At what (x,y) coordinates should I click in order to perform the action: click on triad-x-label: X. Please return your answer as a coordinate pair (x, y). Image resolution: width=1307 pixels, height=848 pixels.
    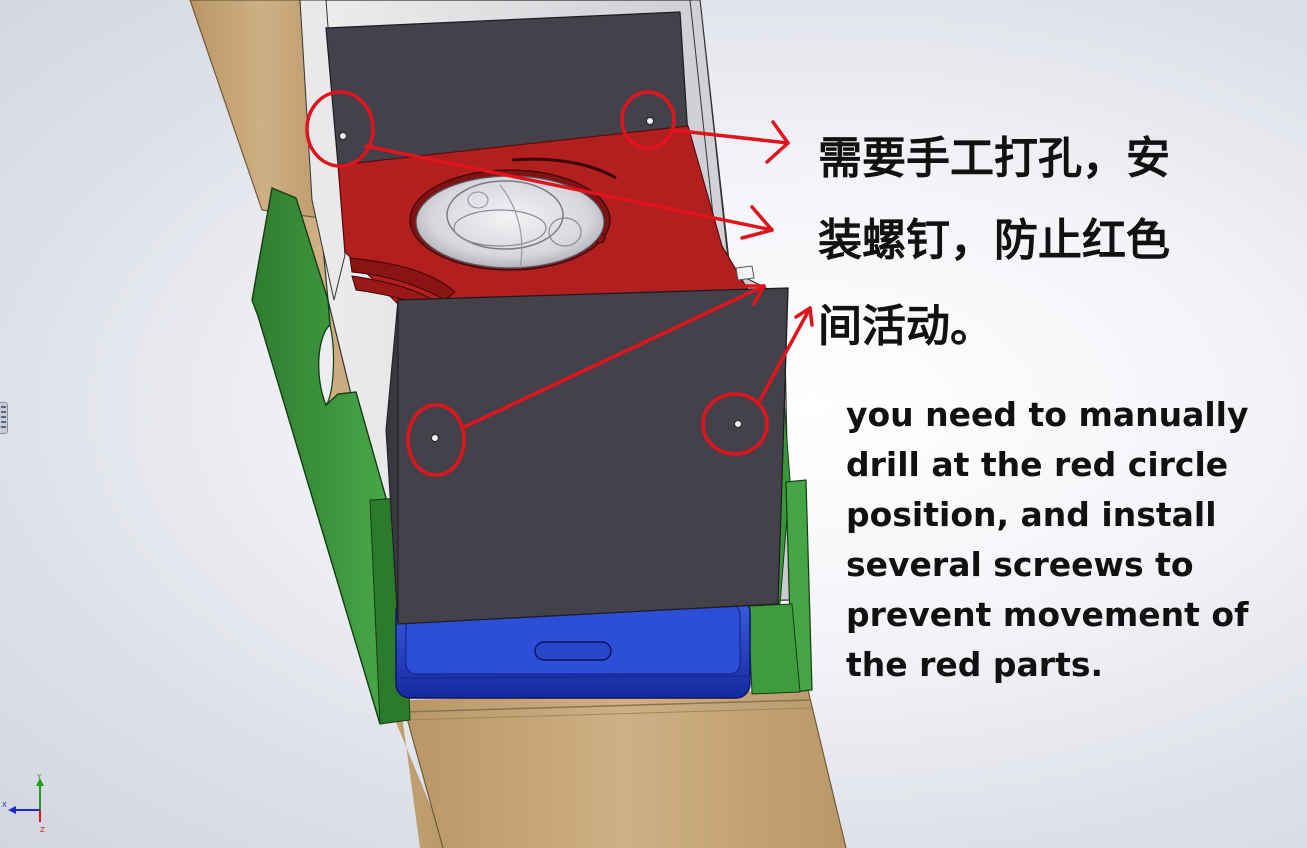
    Looking at the image, I should click on (4, 805).